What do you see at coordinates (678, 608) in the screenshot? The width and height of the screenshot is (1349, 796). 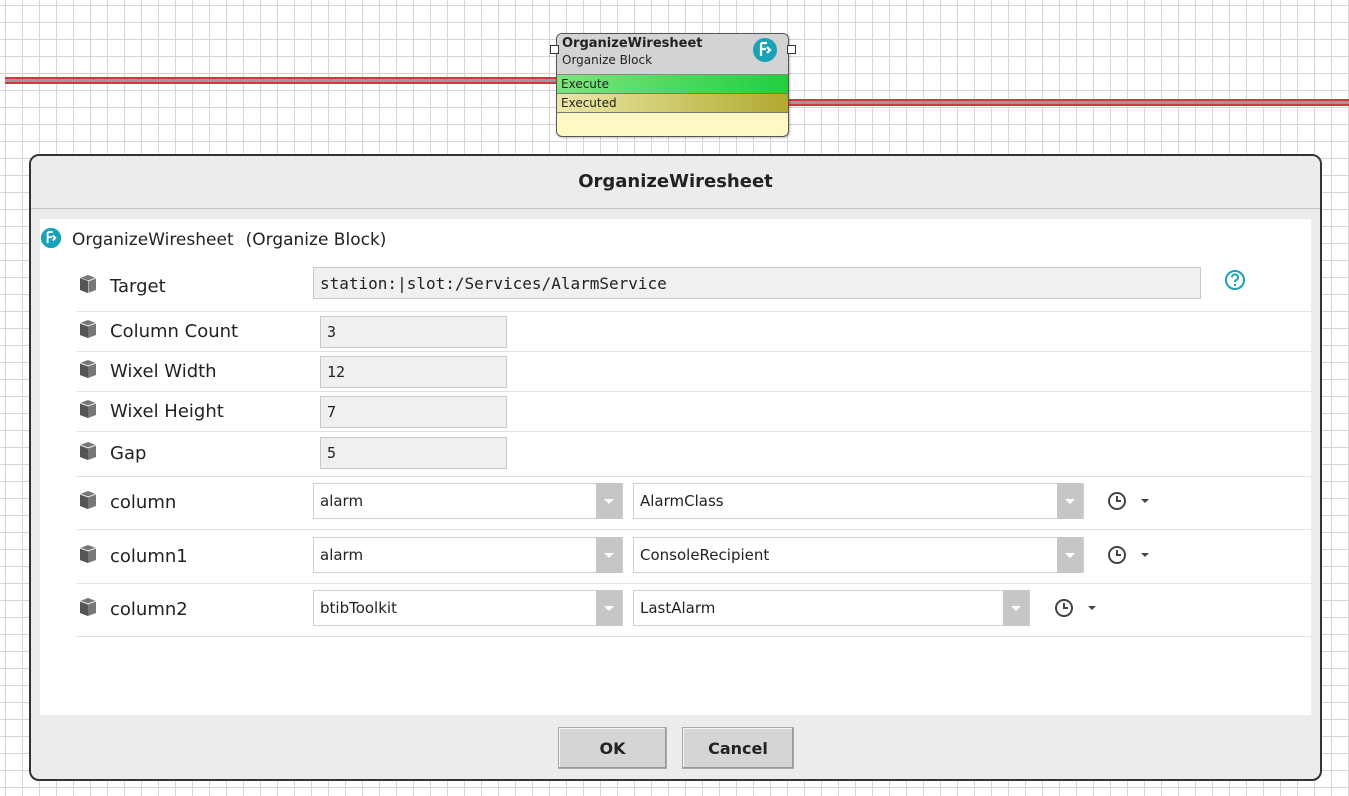 I see `column2-type-value: LastAlarm` at bounding box center [678, 608].